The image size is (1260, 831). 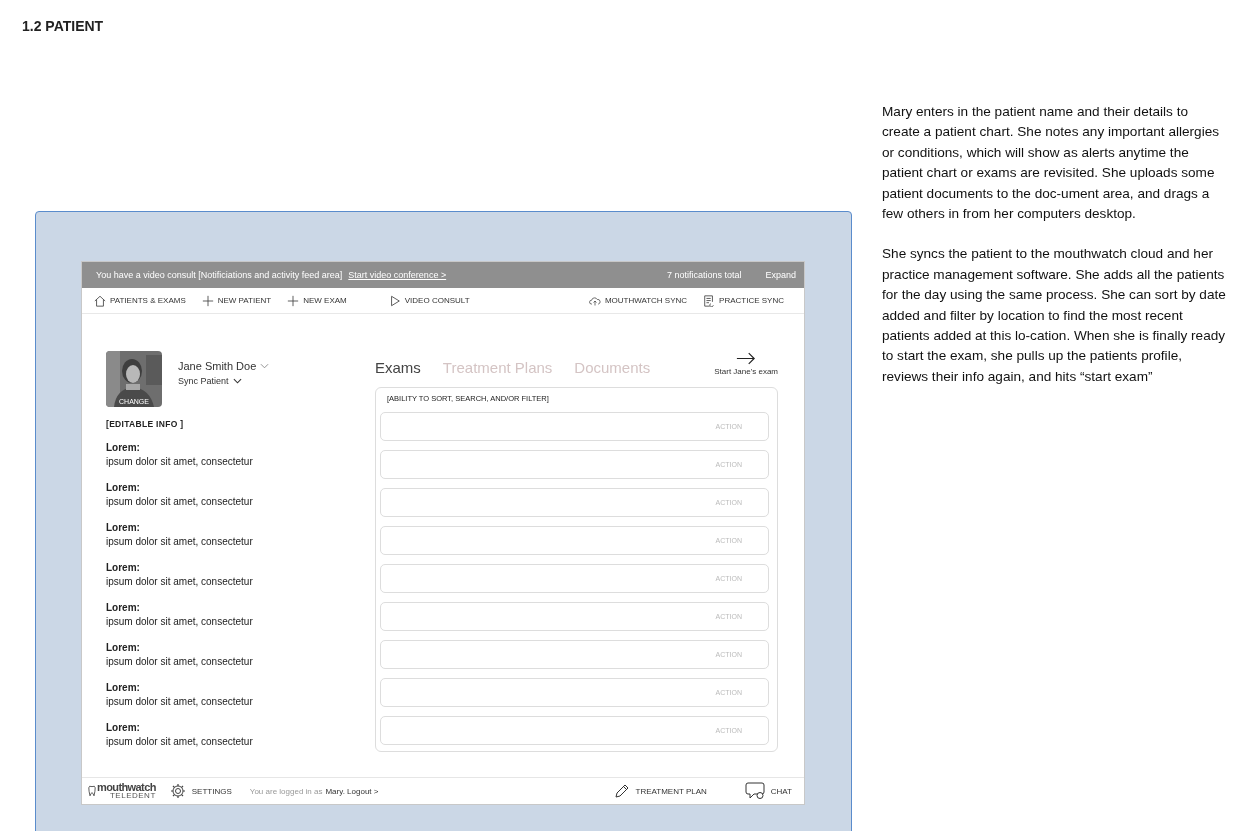 I want to click on document-icon, so click(x=709, y=300).